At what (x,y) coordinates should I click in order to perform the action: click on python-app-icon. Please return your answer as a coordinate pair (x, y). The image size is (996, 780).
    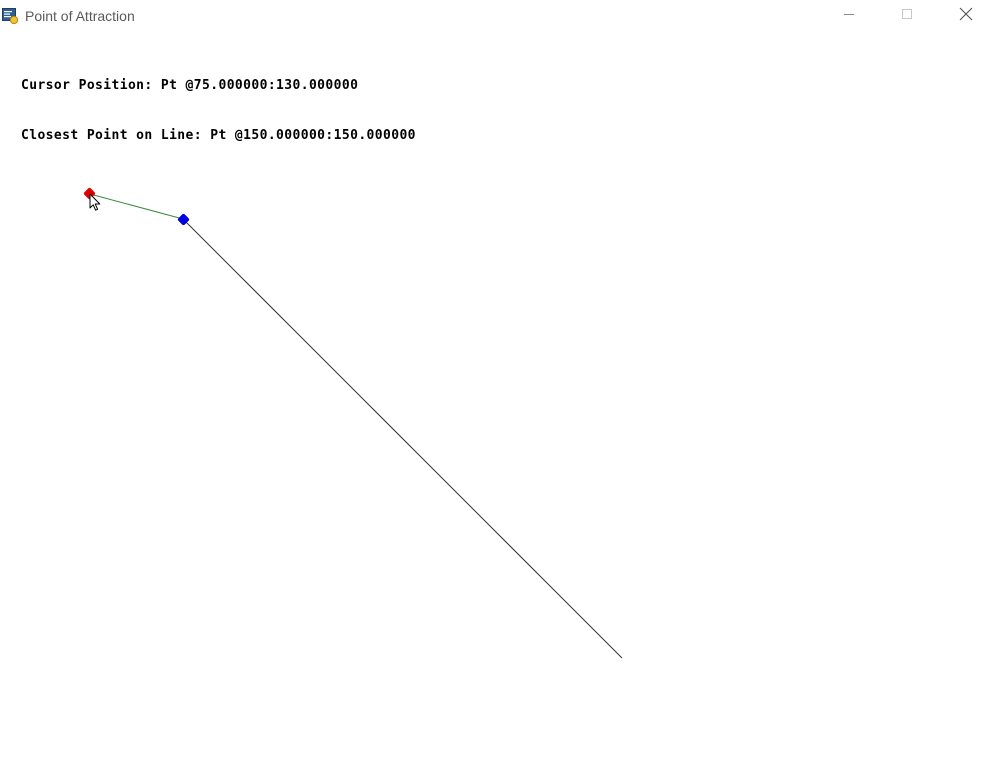
    Looking at the image, I should click on (10, 16).